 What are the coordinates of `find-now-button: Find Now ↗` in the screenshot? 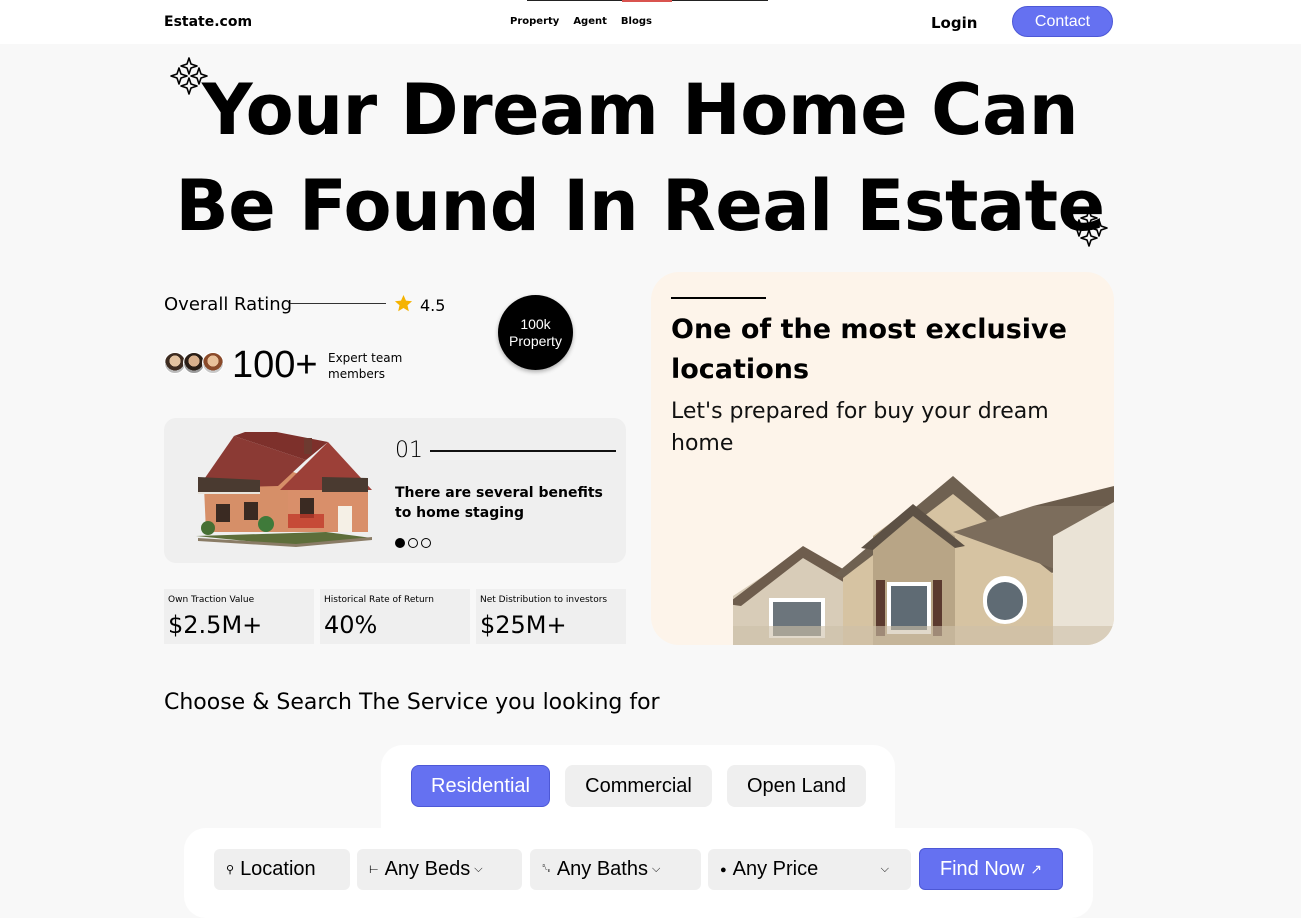 It's located at (991, 869).